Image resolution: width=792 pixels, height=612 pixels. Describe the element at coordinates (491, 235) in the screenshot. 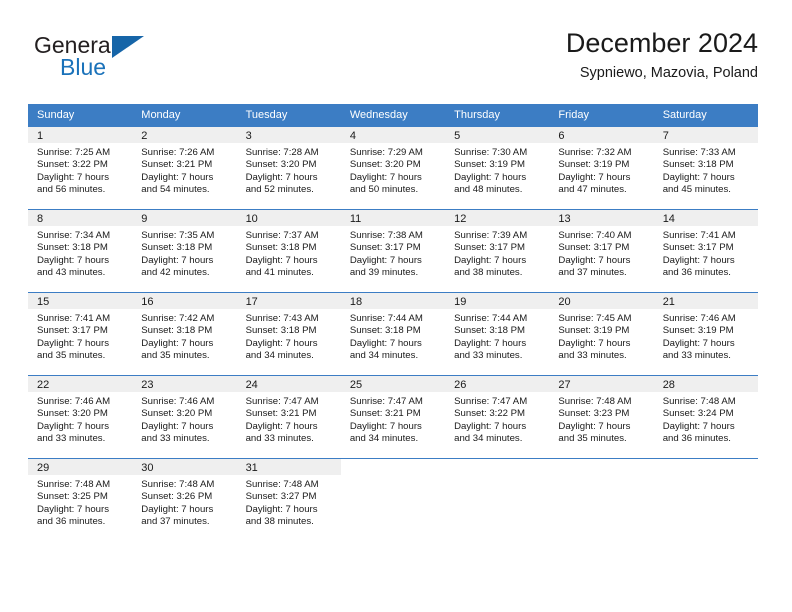

I see `sunrise-text: Sunrise: 7:39 AM` at that location.